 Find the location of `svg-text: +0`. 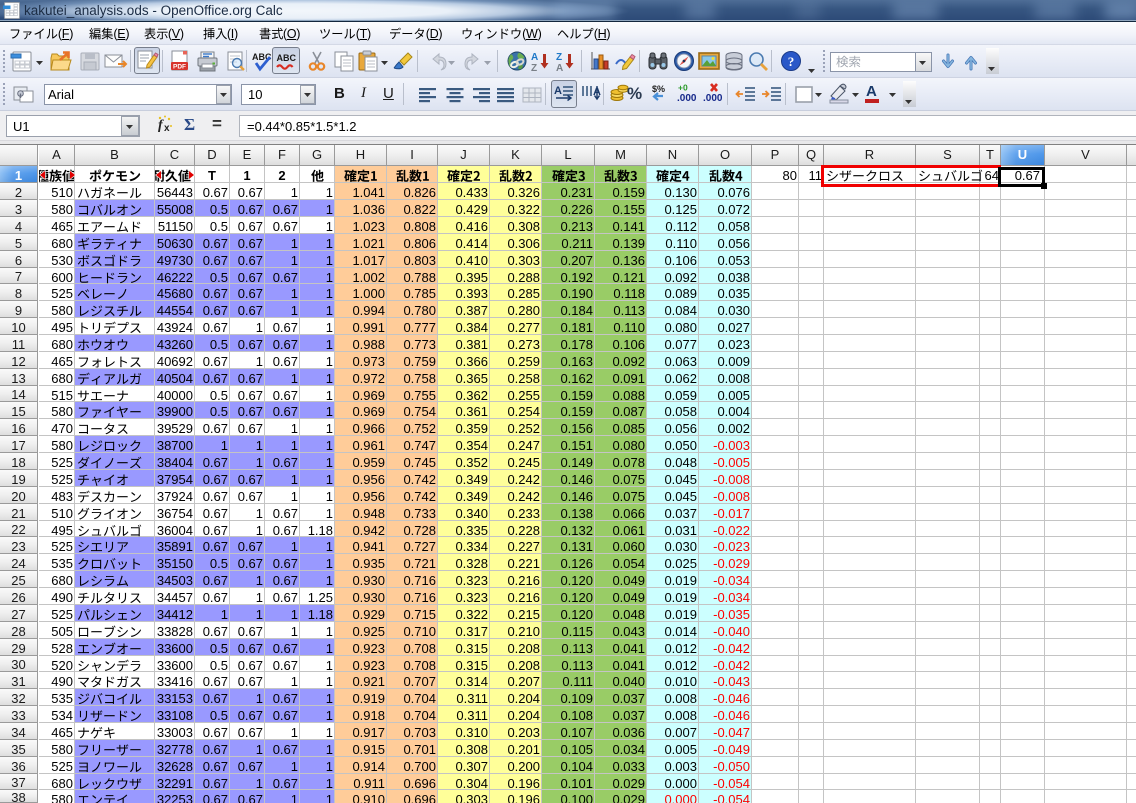

svg-text: +0 is located at coordinates (683, 88).